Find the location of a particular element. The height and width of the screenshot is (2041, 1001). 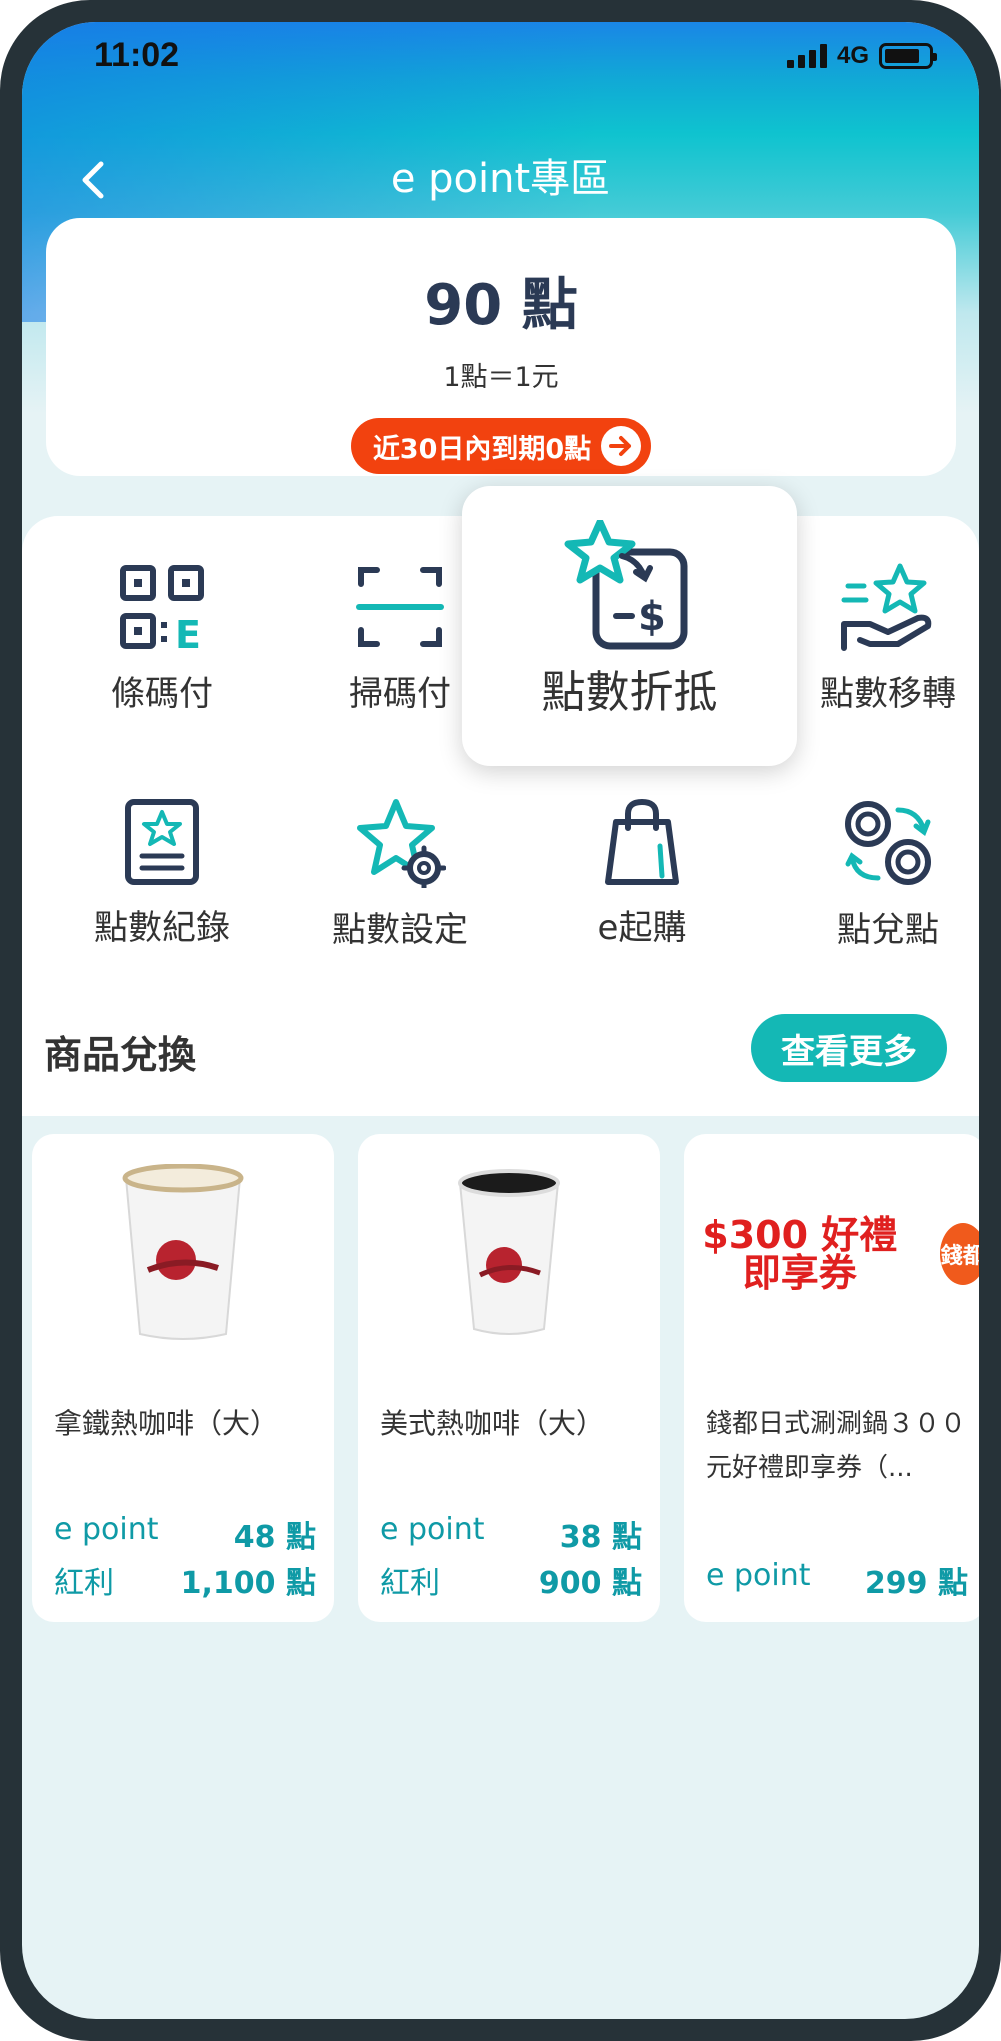

price-value: 900 點 is located at coordinates (590, 1583).